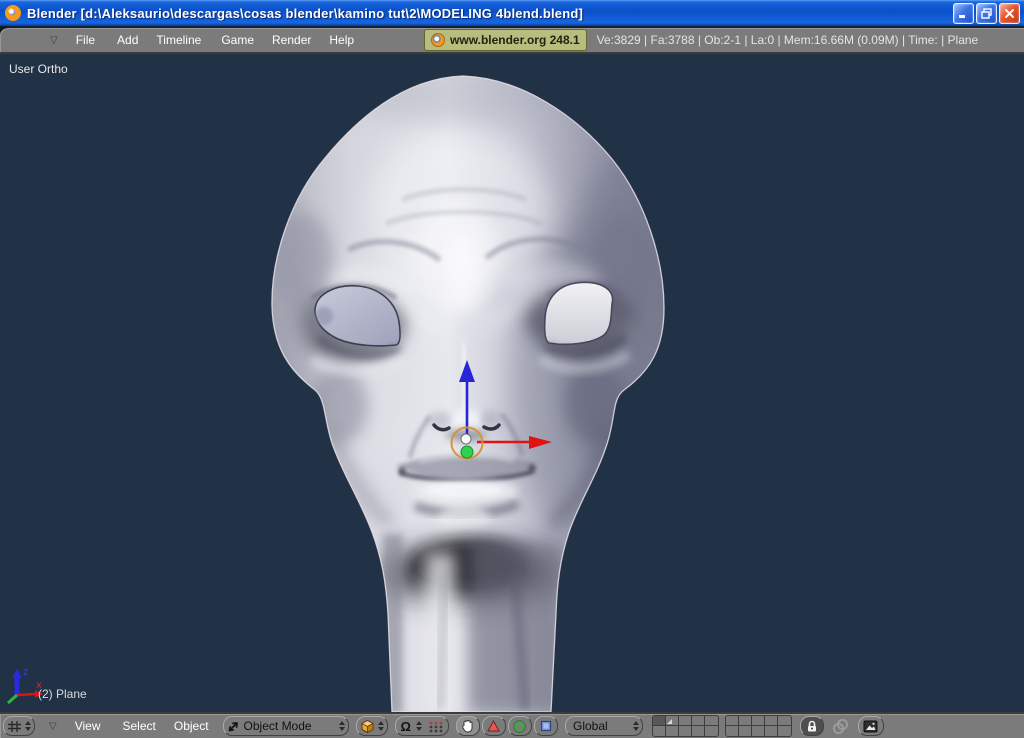  What do you see at coordinates (14, 726) in the screenshot?
I see `3d-view-editor-icon` at bounding box center [14, 726].